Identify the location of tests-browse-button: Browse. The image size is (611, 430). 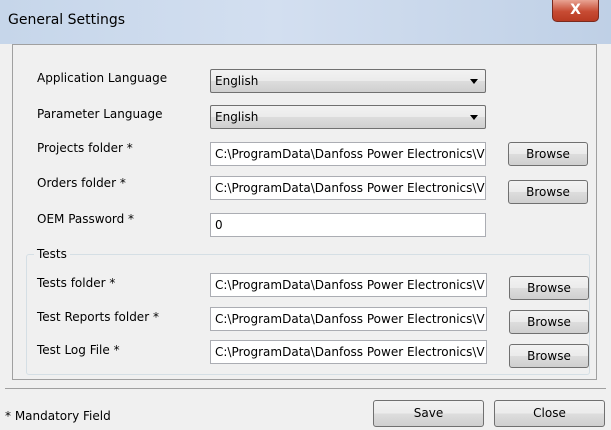
(549, 288).